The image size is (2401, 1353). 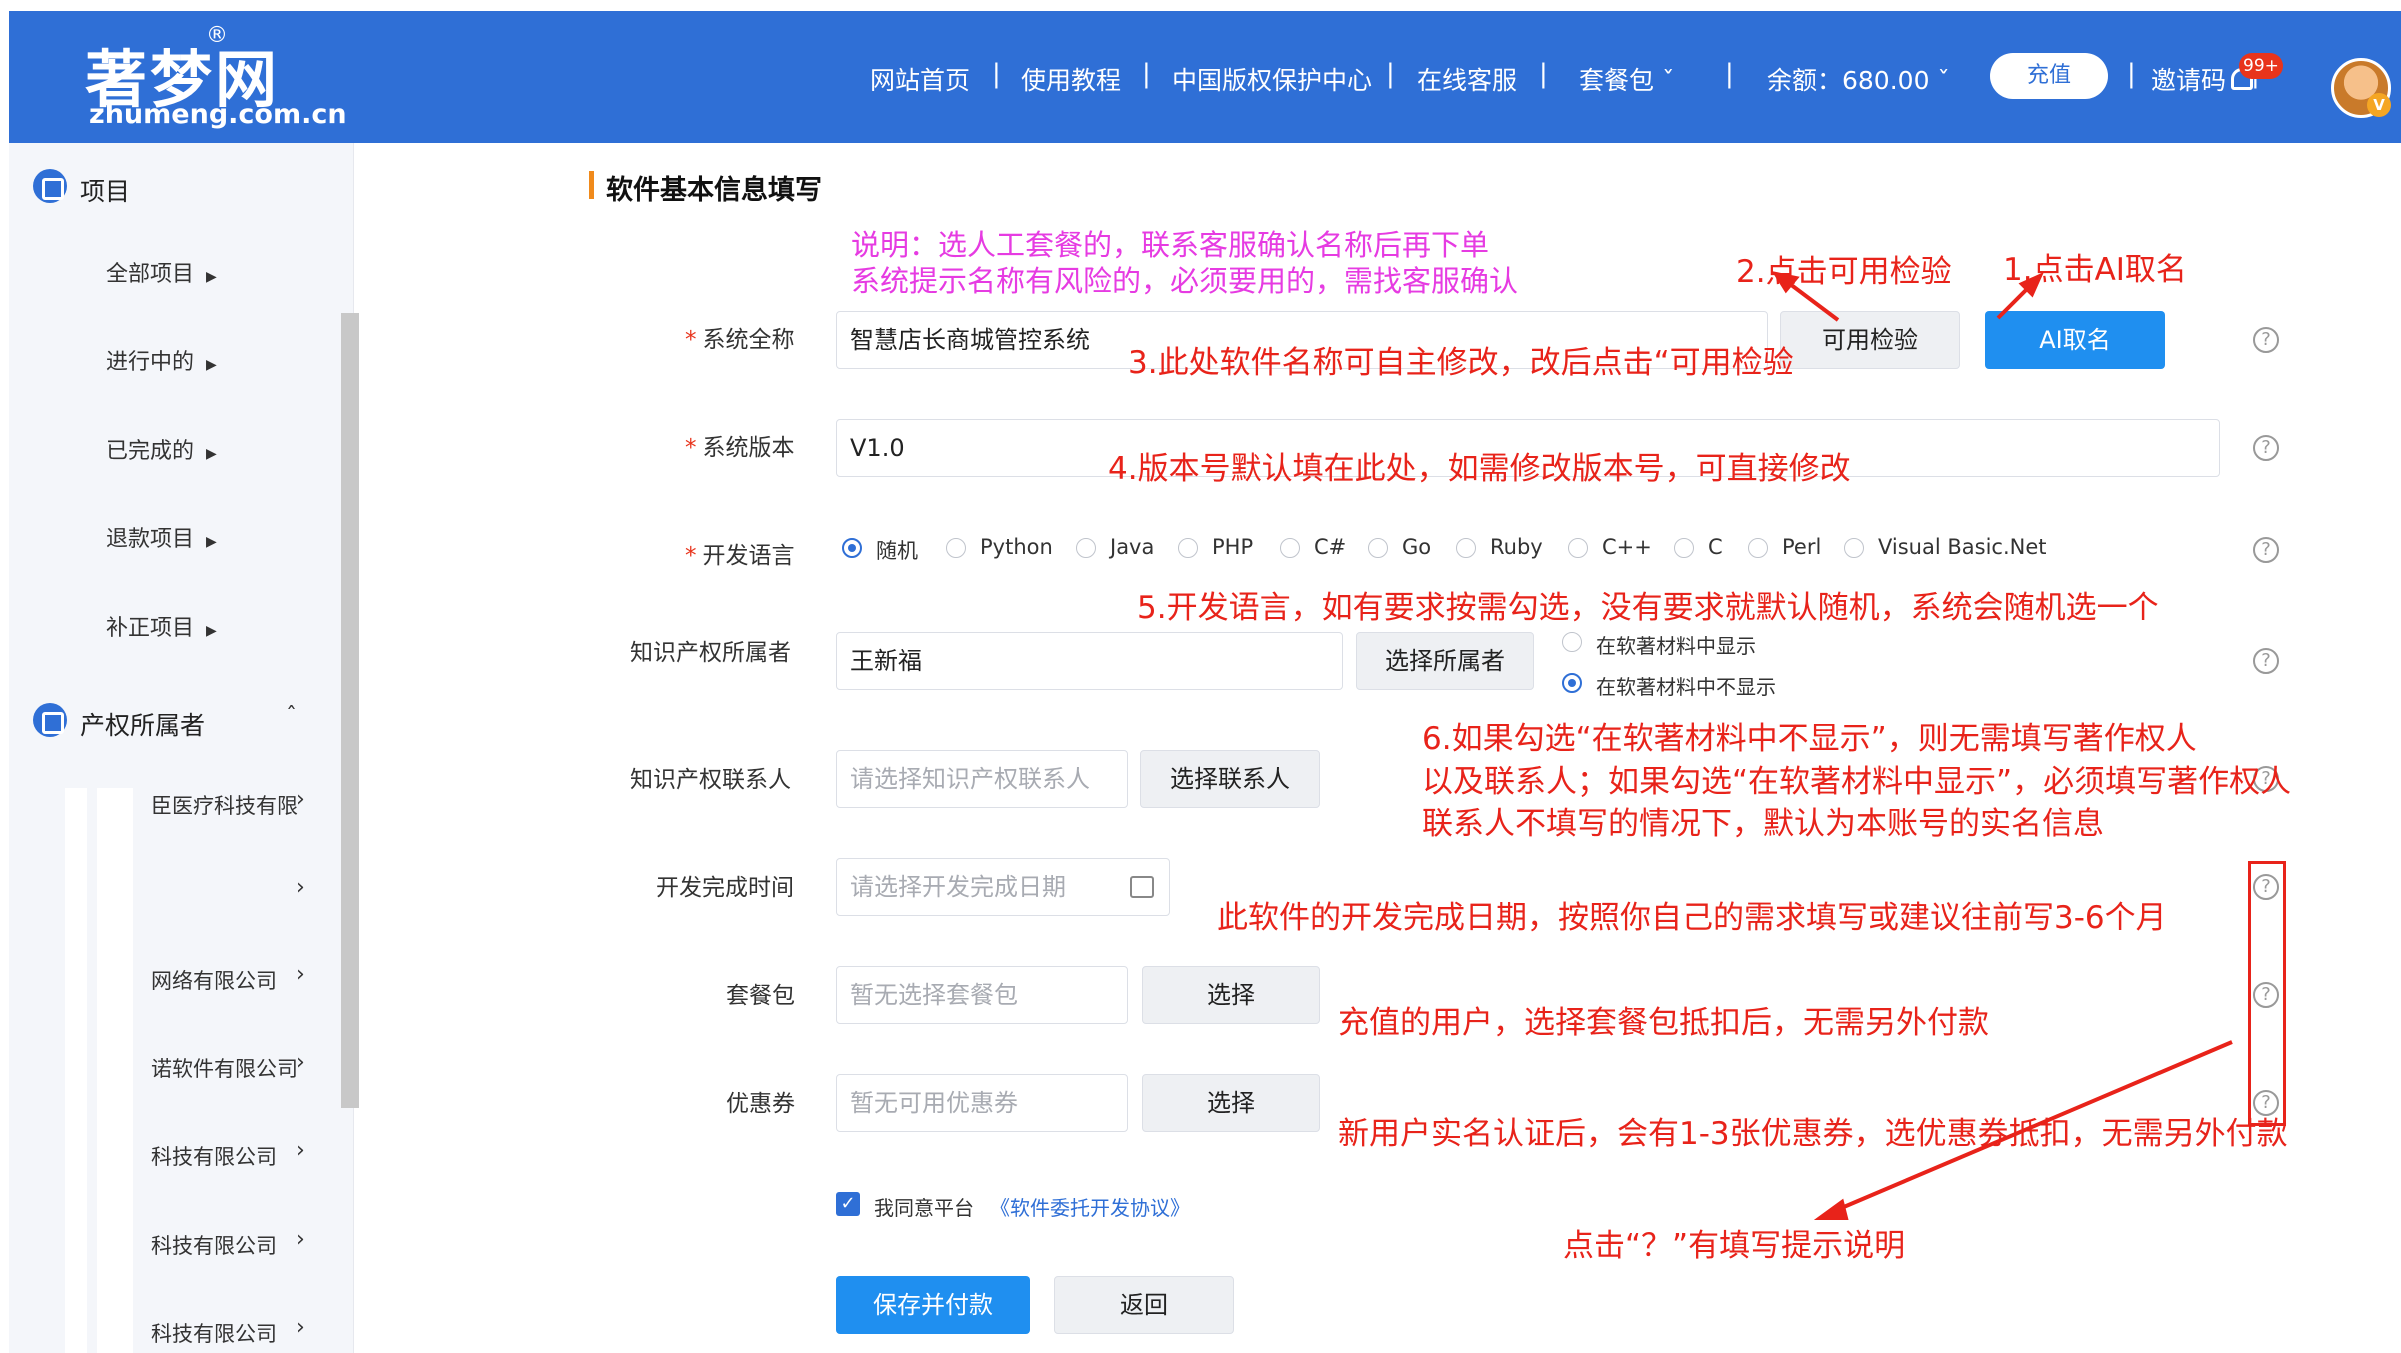 I want to click on arrowhead, so click(x=1831, y=1209).